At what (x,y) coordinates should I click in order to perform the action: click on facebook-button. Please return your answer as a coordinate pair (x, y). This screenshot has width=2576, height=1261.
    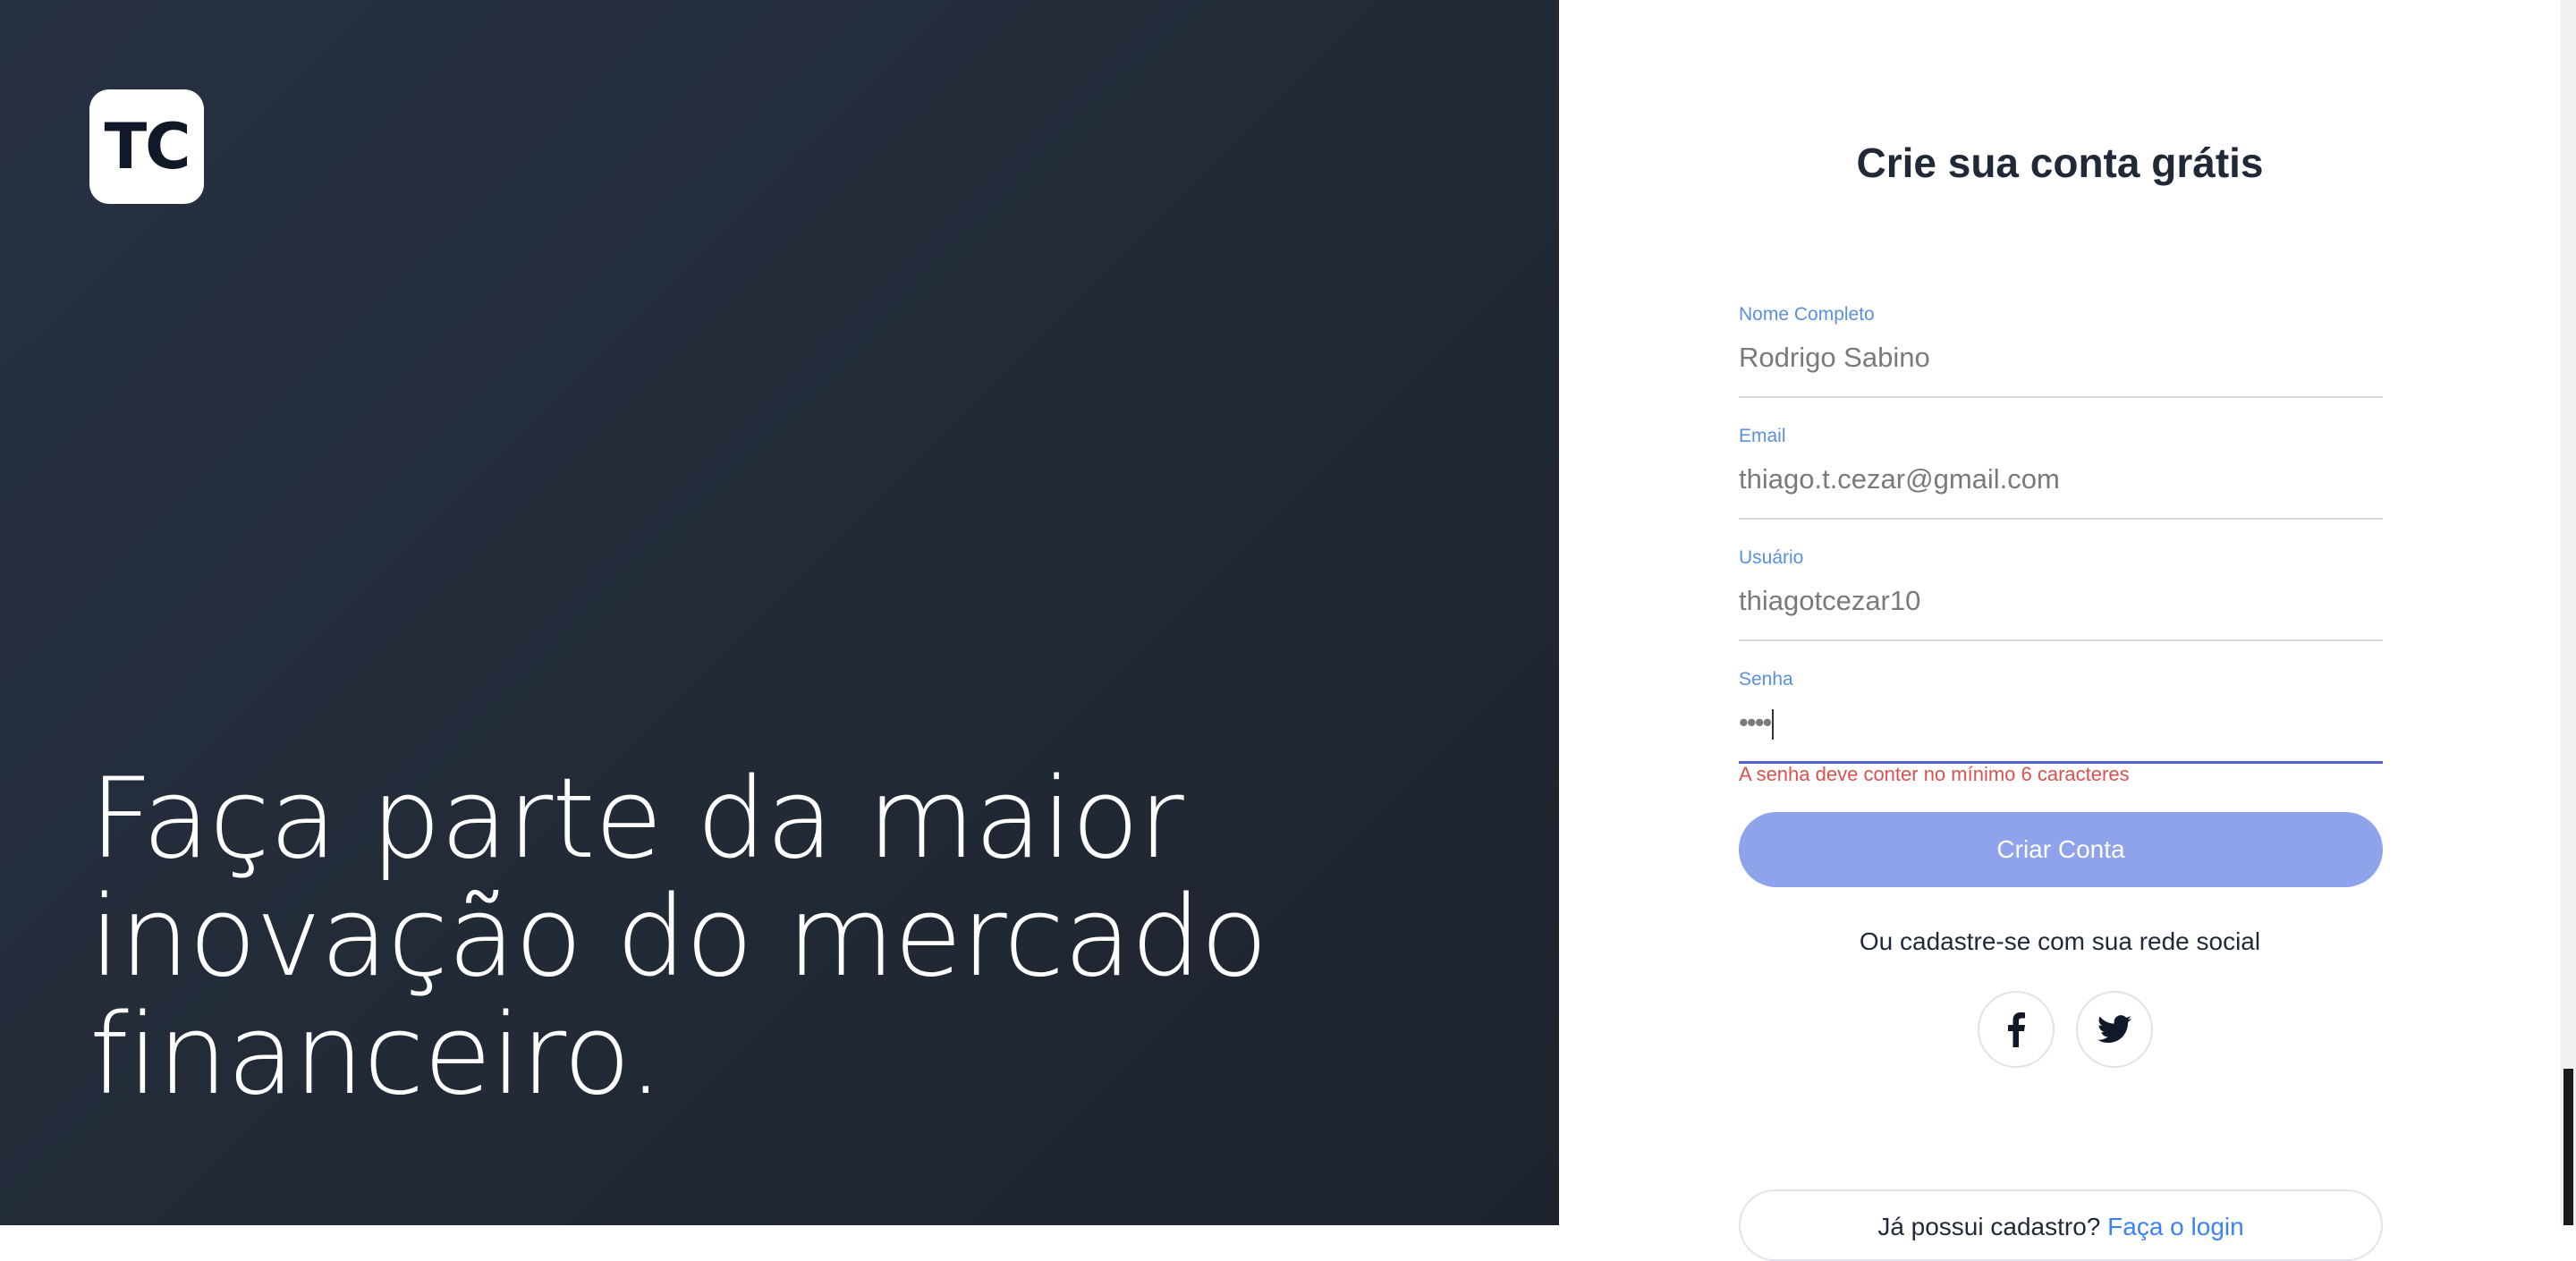
    Looking at the image, I should click on (2016, 1029).